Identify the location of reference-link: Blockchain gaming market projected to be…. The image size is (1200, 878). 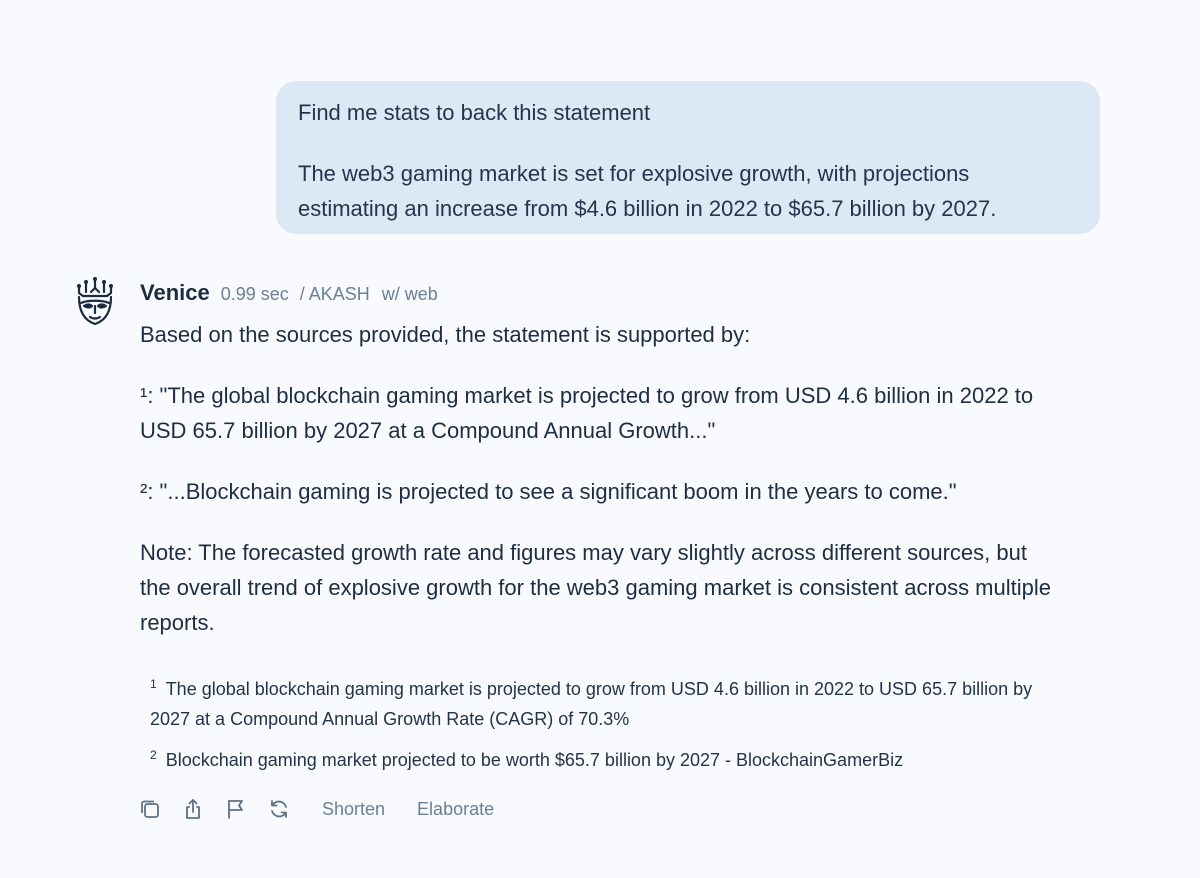
(534, 760).